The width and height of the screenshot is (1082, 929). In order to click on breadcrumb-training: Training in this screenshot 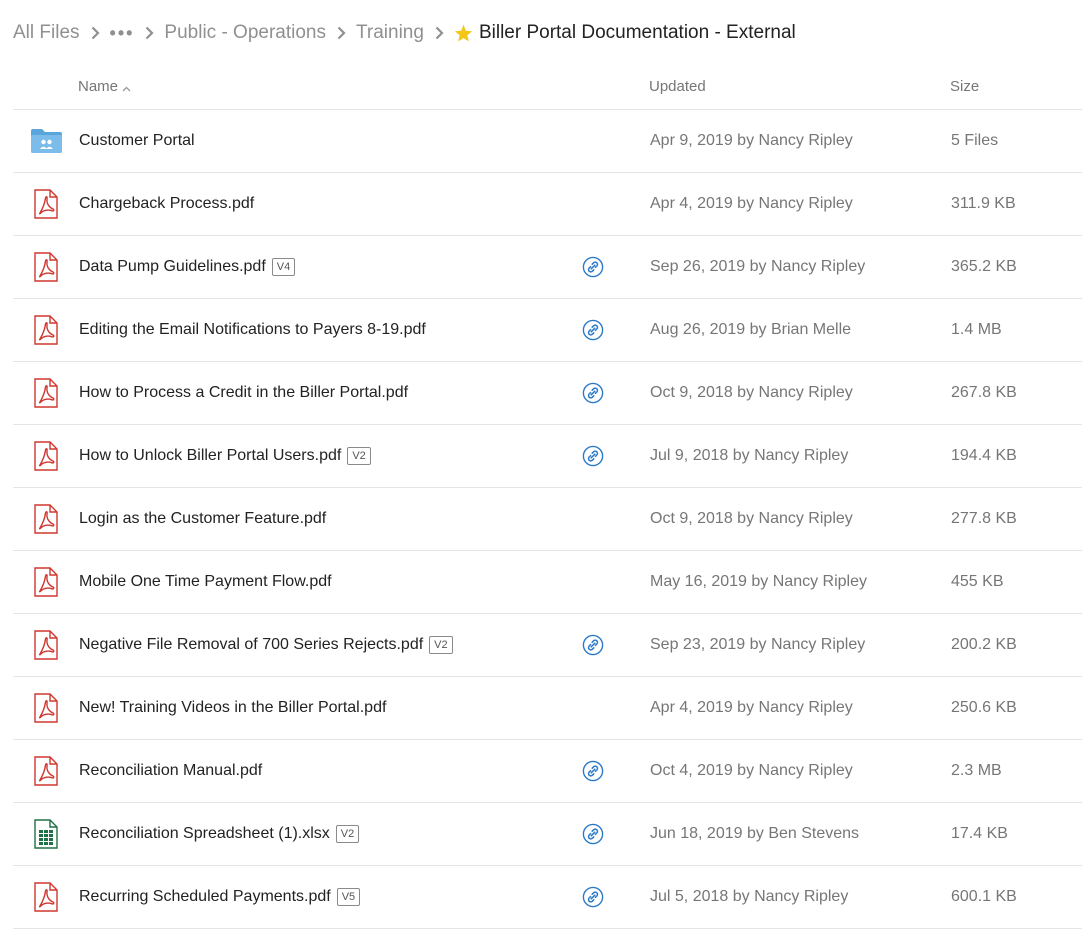, I will do `click(390, 33)`.